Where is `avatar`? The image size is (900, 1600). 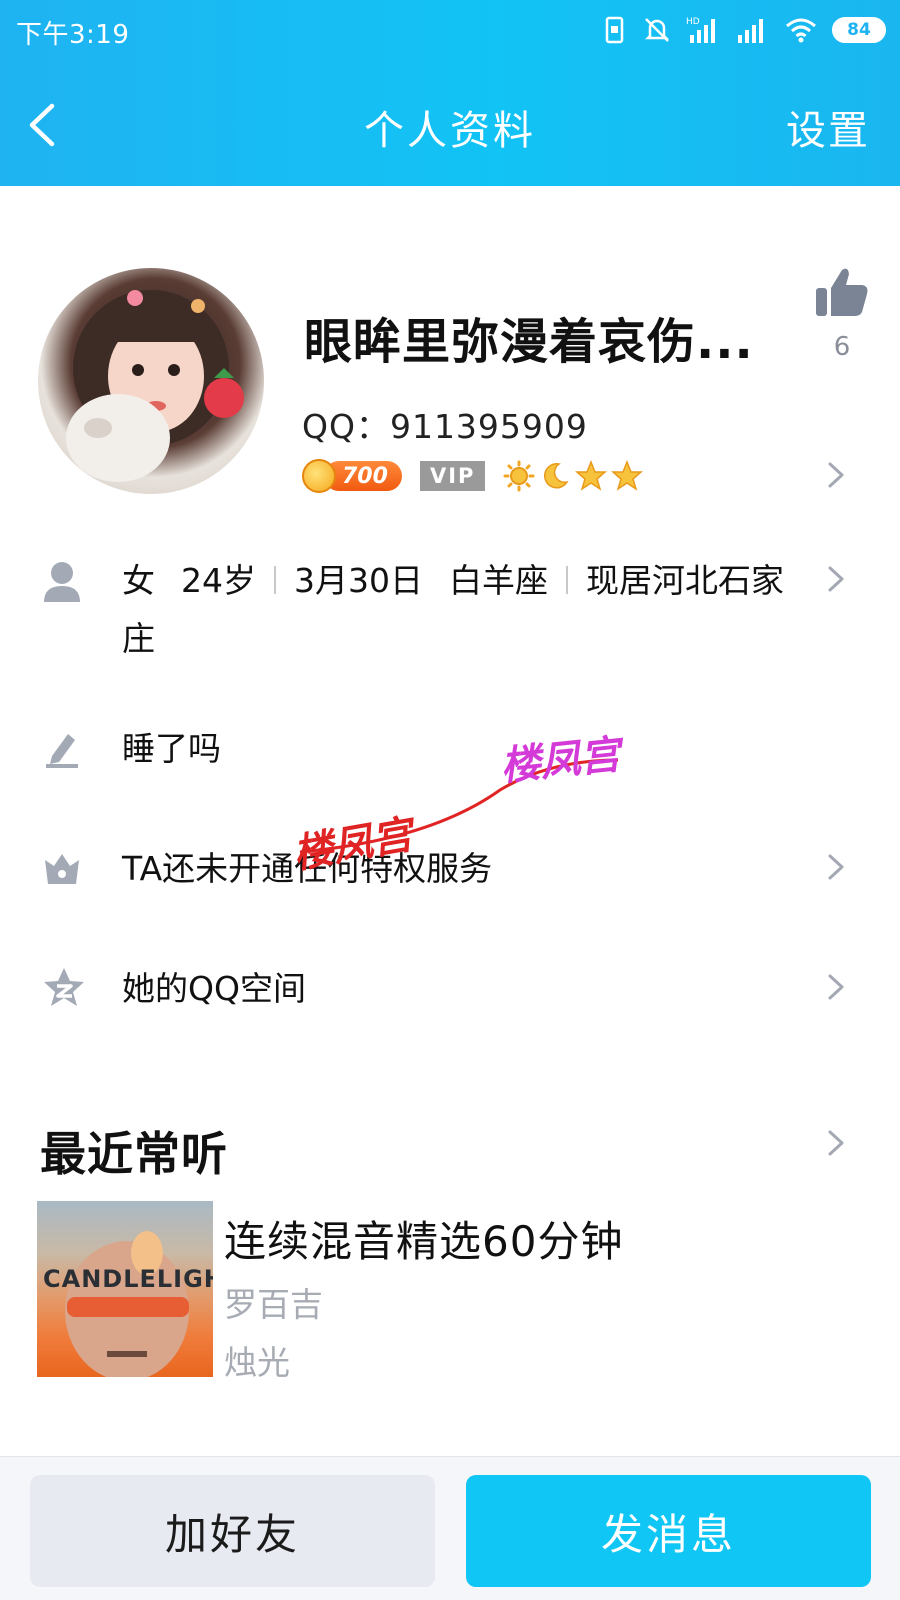
avatar is located at coordinates (151, 381).